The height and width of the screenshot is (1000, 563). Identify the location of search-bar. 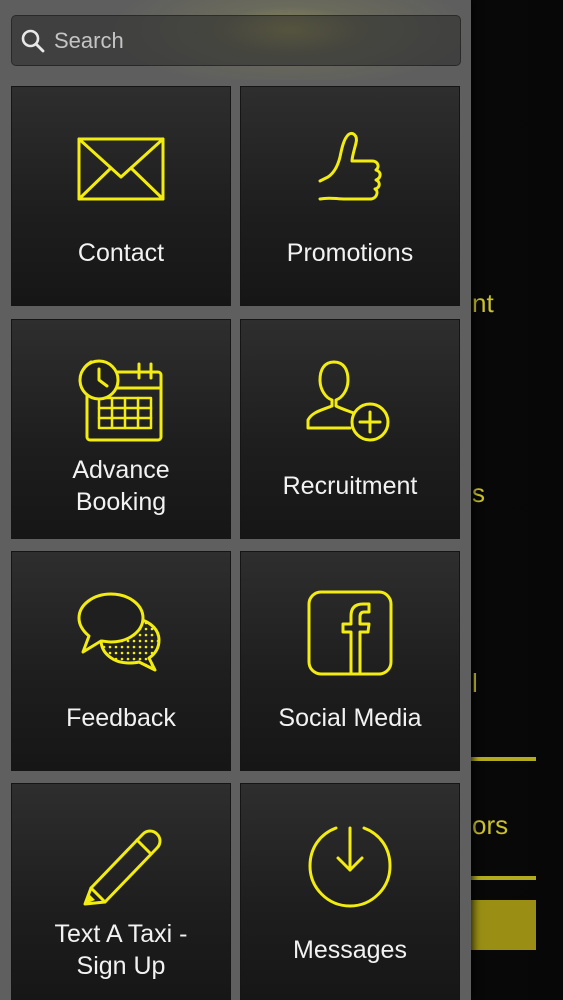
(236, 40).